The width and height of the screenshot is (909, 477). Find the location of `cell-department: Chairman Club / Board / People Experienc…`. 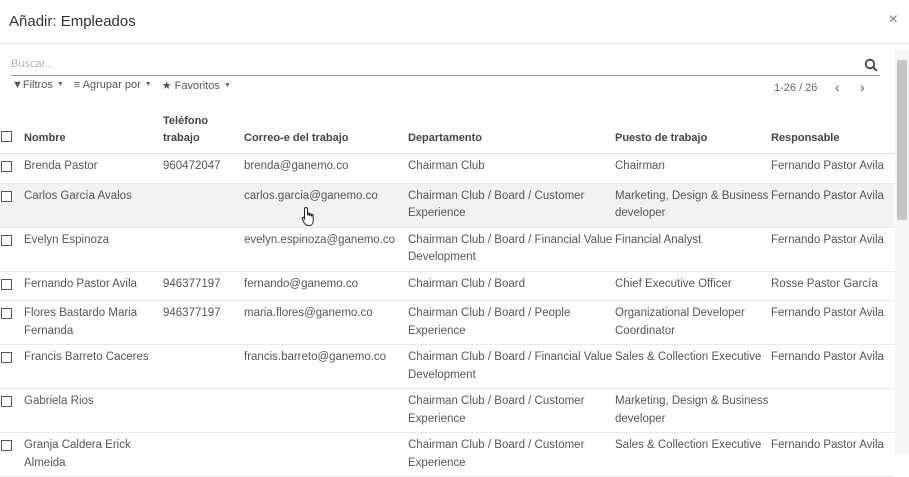

cell-department: Chairman Club / Board / People Experienc… is located at coordinates (511, 322).